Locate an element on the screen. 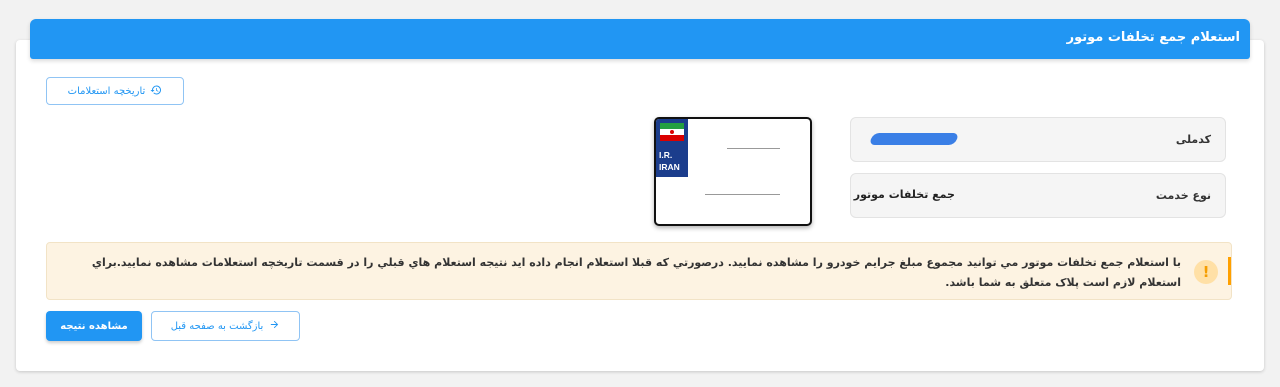 This screenshot has width=1280, height=387. page-header: استعلام جمع تخلفات موتور is located at coordinates (640, 39).